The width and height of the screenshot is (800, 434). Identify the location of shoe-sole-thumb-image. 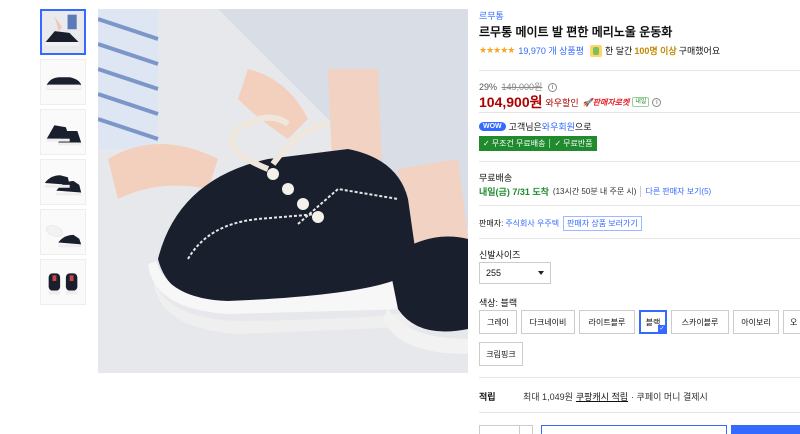
(63, 232).